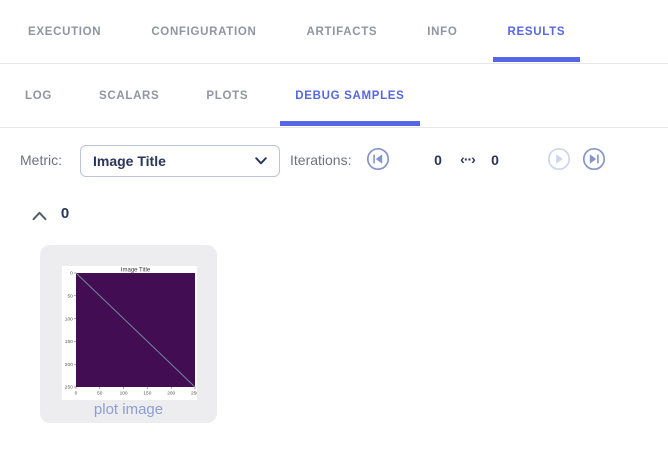 This screenshot has height=454, width=668. What do you see at coordinates (438, 160) in the screenshot?
I see `iteration-min-value: 0` at bounding box center [438, 160].